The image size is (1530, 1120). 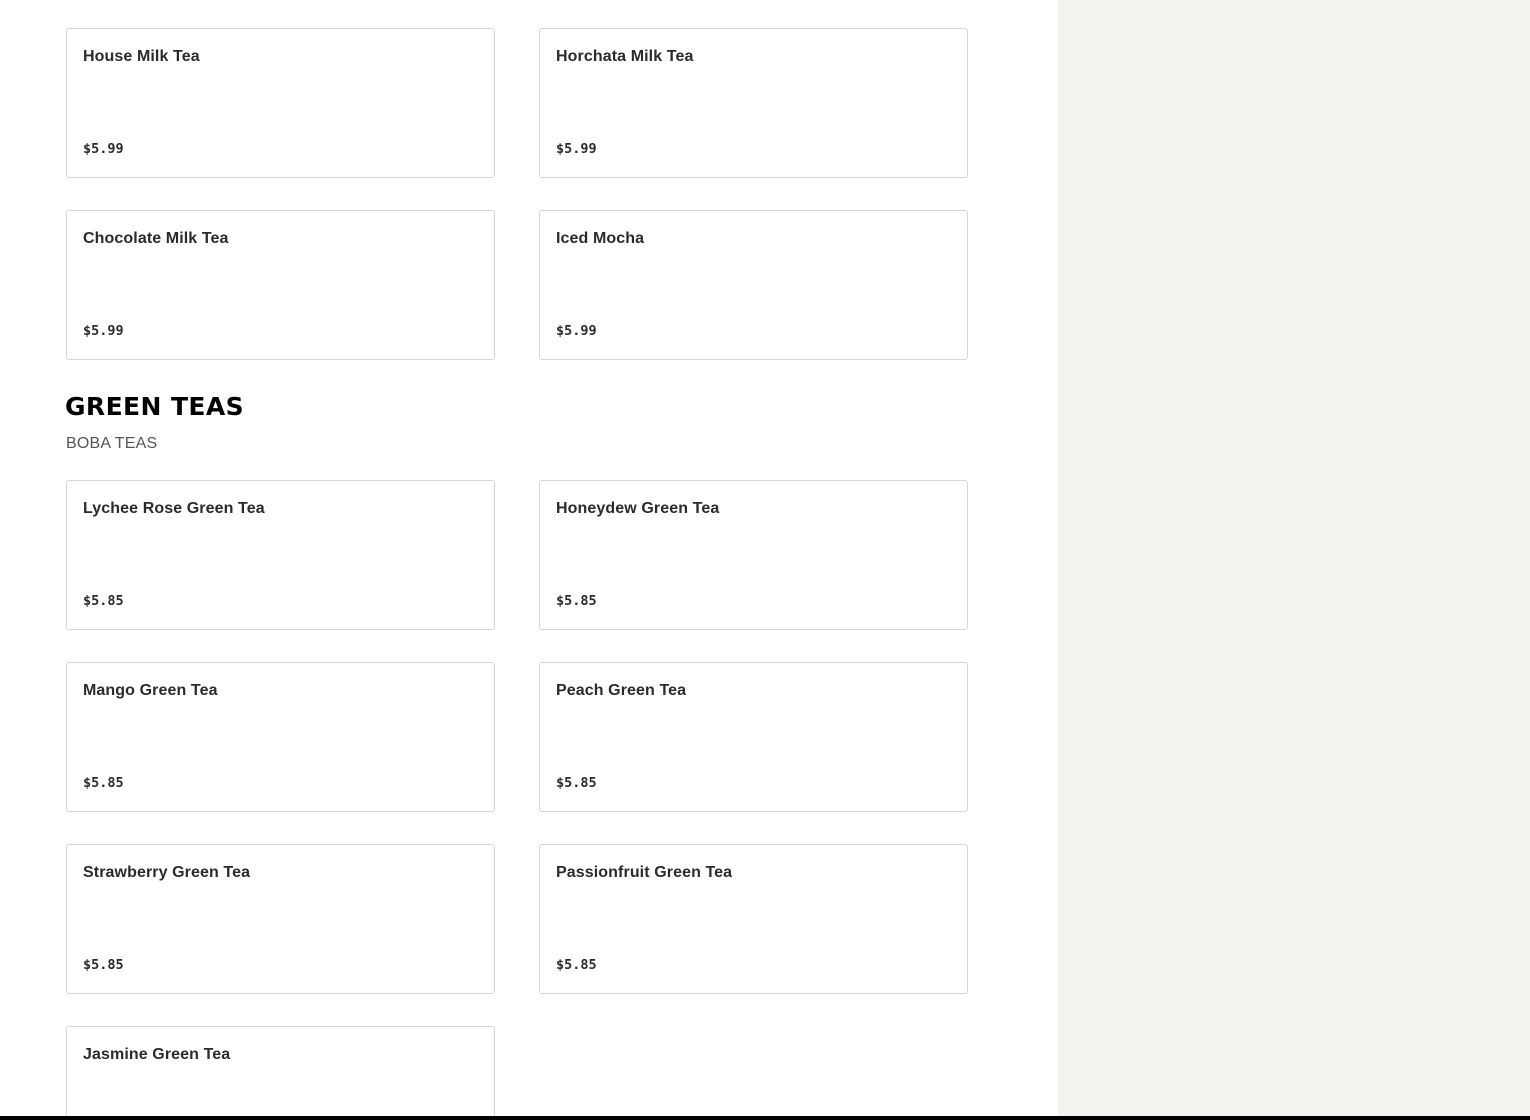 What do you see at coordinates (638, 508) in the screenshot?
I see `menu-item-name: Honeydew Green Tea` at bounding box center [638, 508].